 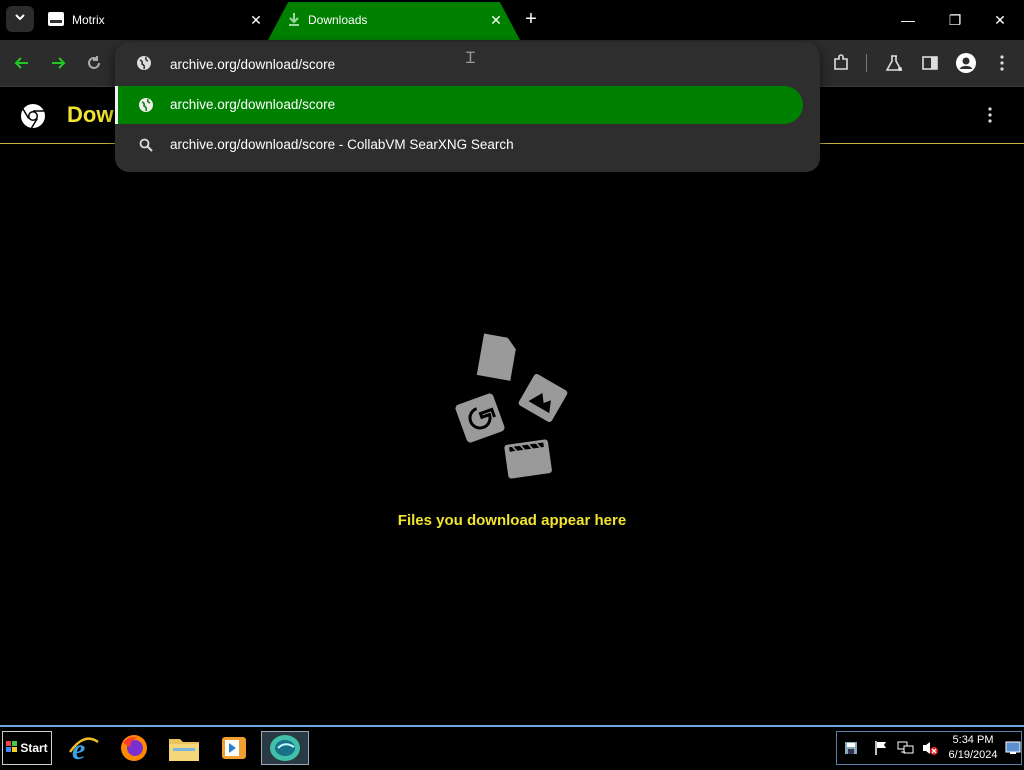 I want to click on page-menu-button, so click(x=990, y=115).